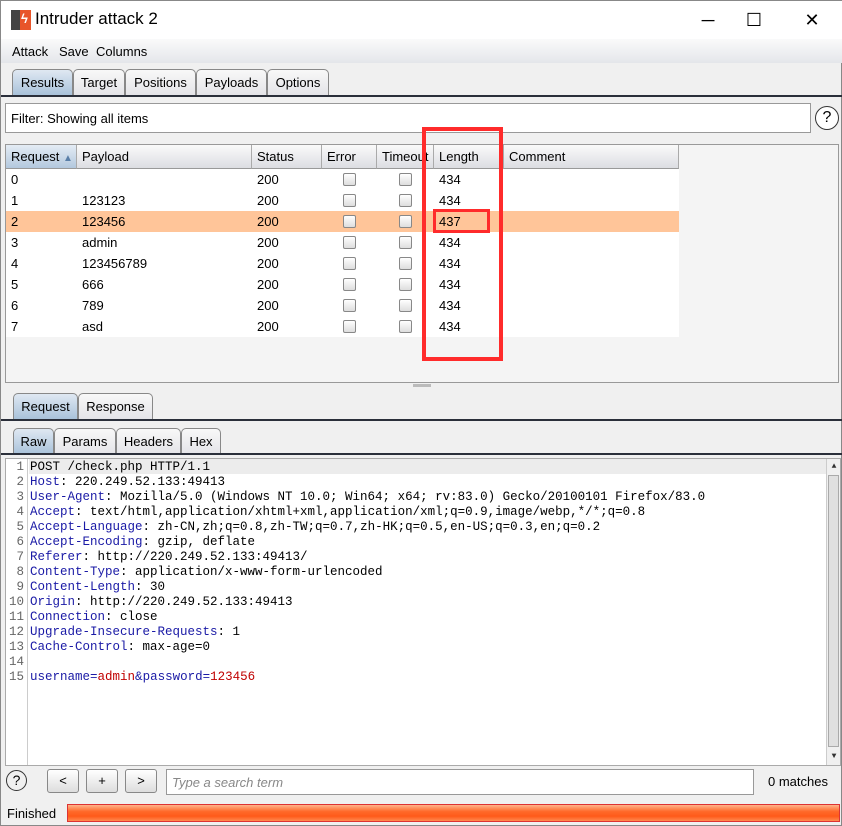 Image resolution: width=842 pixels, height=826 pixels. I want to click on column-label: Request, so click(35, 156).